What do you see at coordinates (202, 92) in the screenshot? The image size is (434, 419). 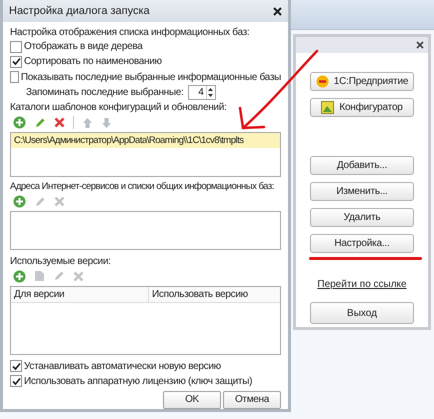 I see `number-spinner: 4` at bounding box center [202, 92].